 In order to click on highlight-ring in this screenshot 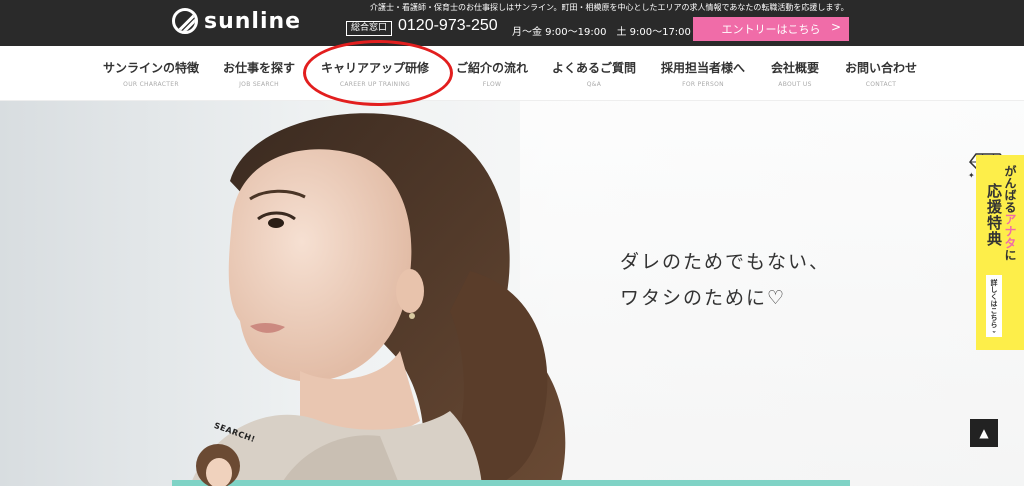, I will do `click(378, 73)`.